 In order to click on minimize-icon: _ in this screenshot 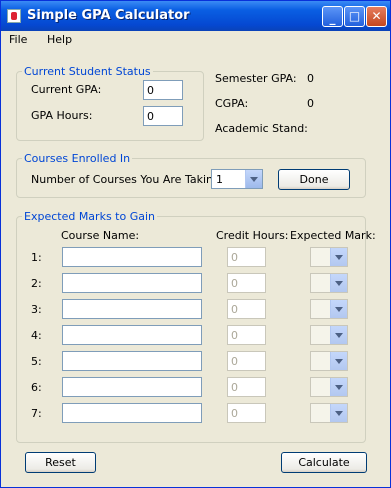, I will do `click(332, 18)`.